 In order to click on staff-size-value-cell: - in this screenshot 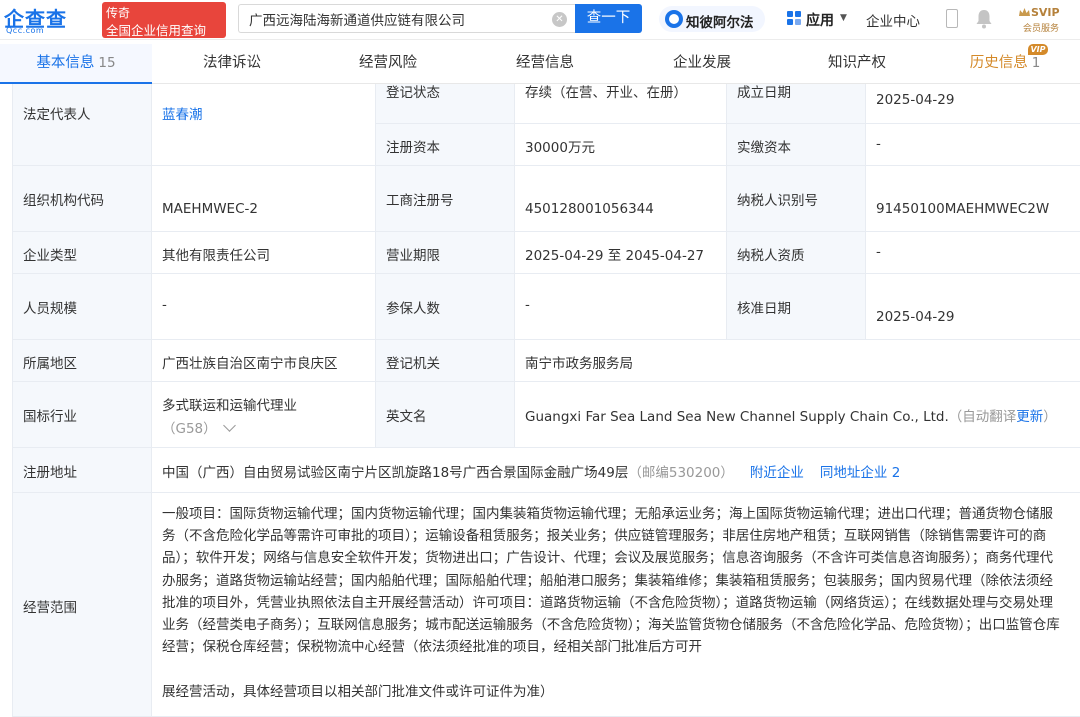, I will do `click(264, 307)`.